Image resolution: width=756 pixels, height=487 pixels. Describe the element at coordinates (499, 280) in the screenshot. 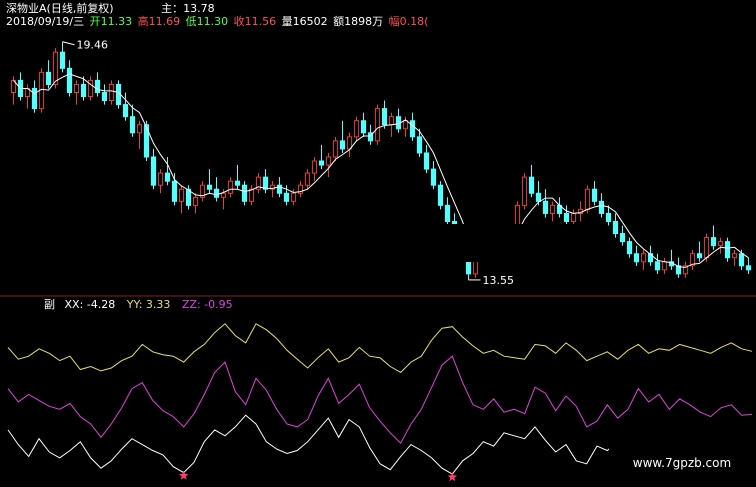

I see `low-annotation-label: 13.55` at that location.